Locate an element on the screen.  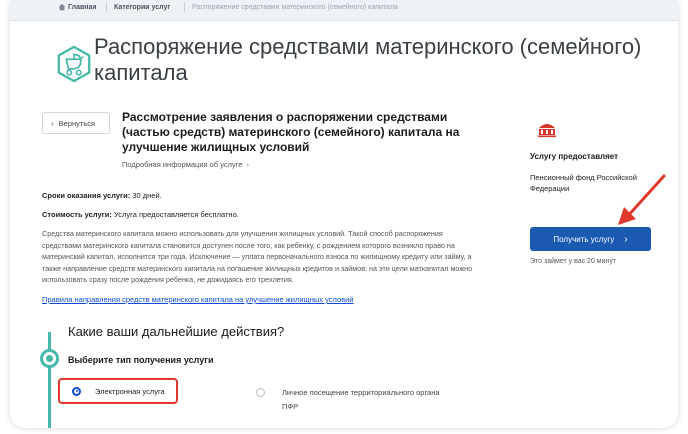
option-electronic-label: Электронная услуга is located at coordinates (130, 391).